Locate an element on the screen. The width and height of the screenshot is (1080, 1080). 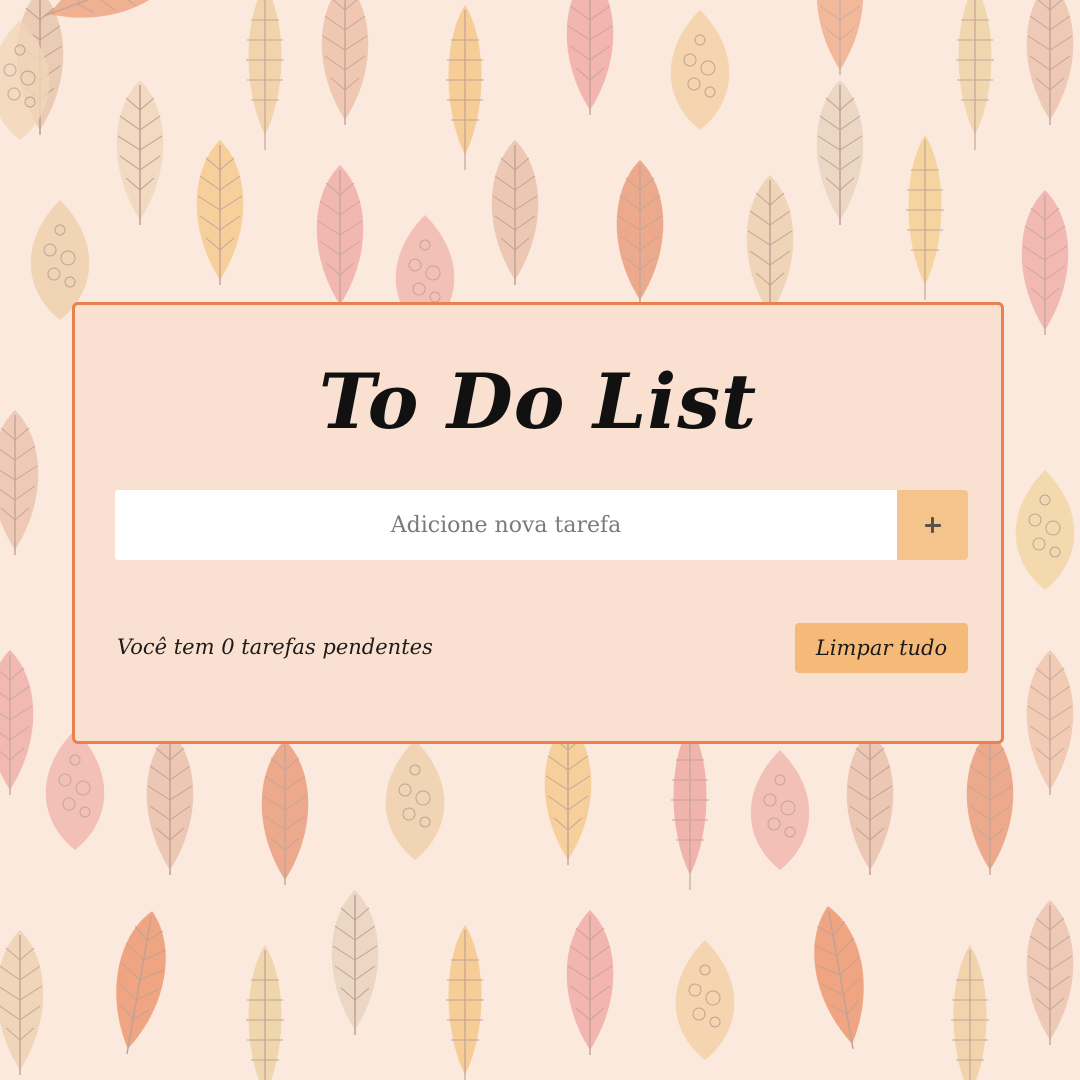
clear-all-button: Limpar tudo is located at coordinates (881, 648).